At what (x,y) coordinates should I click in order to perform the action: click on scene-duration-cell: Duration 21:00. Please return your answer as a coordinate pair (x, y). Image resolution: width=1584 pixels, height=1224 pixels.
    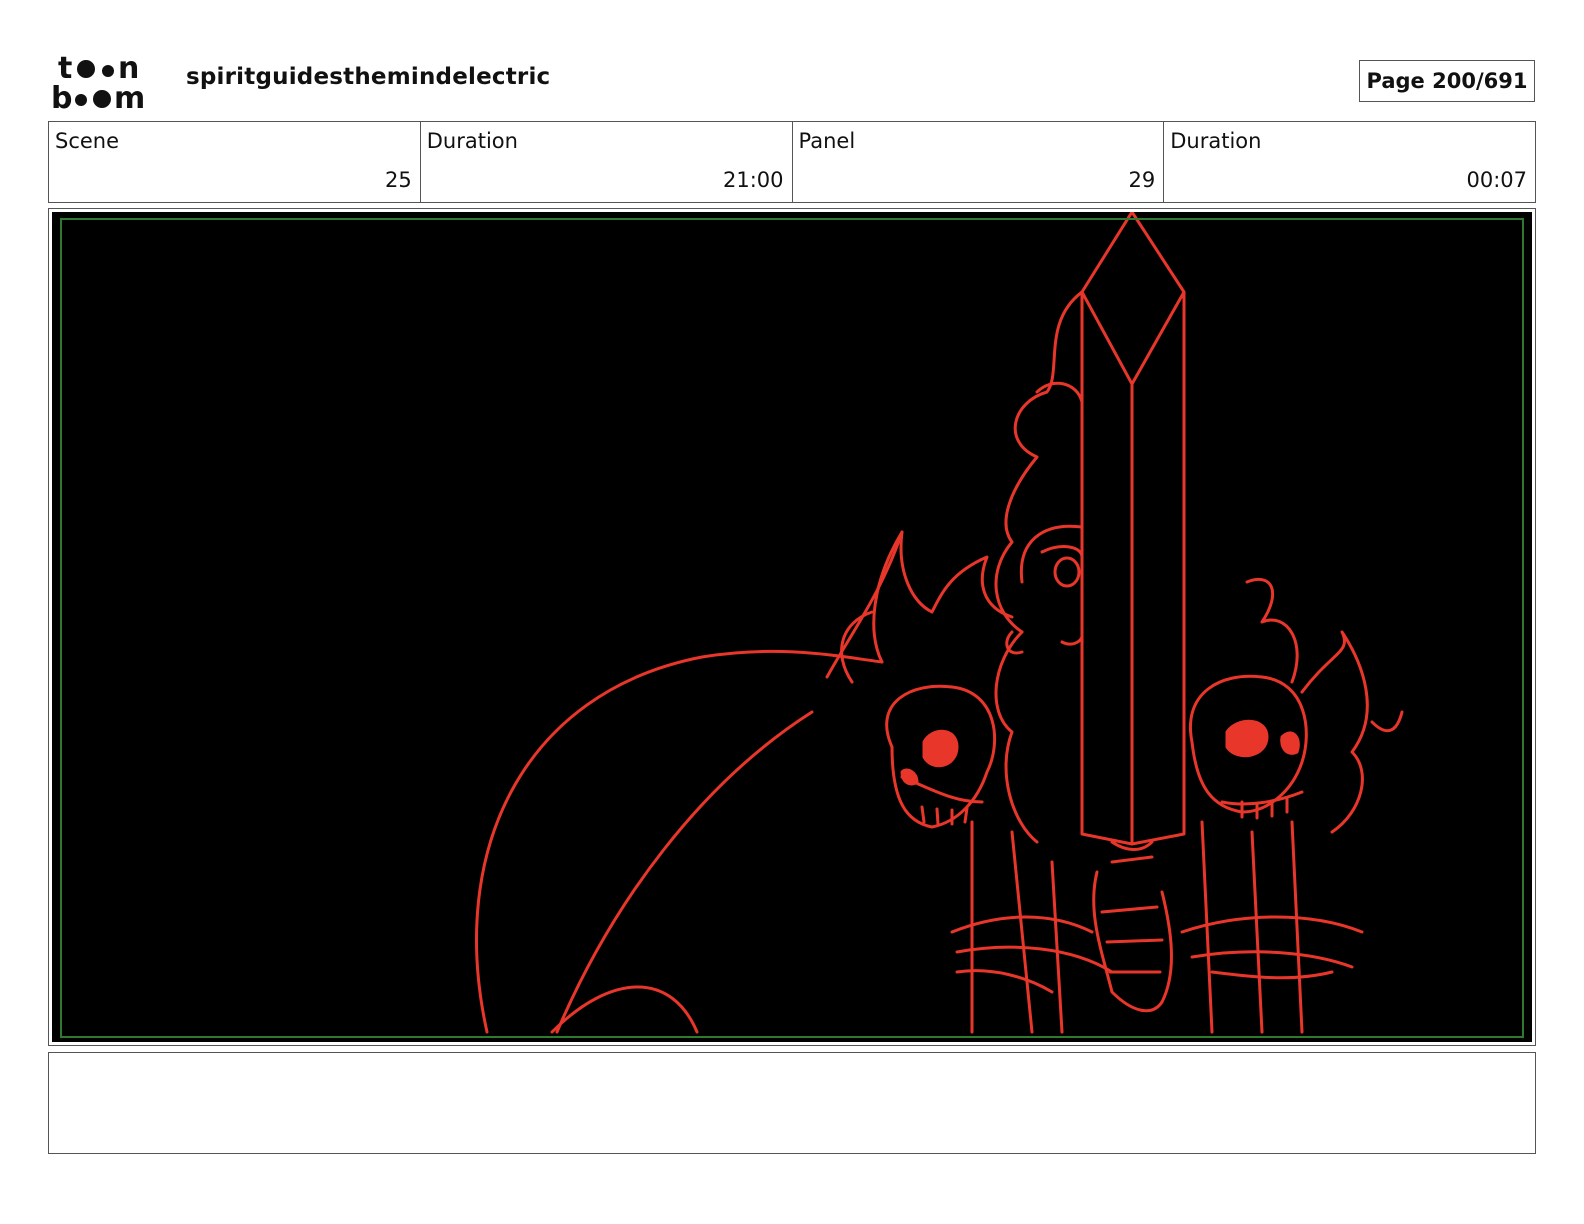
    Looking at the image, I should click on (607, 162).